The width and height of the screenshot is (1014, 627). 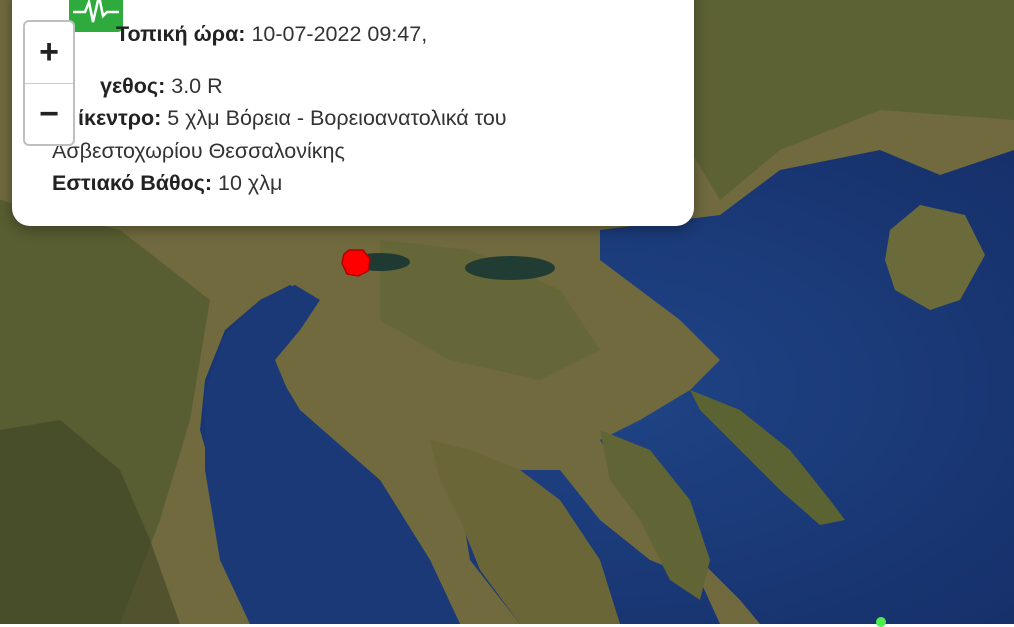 I want to click on time-value: 10-07-2022 09:47,, so click(x=339, y=34).